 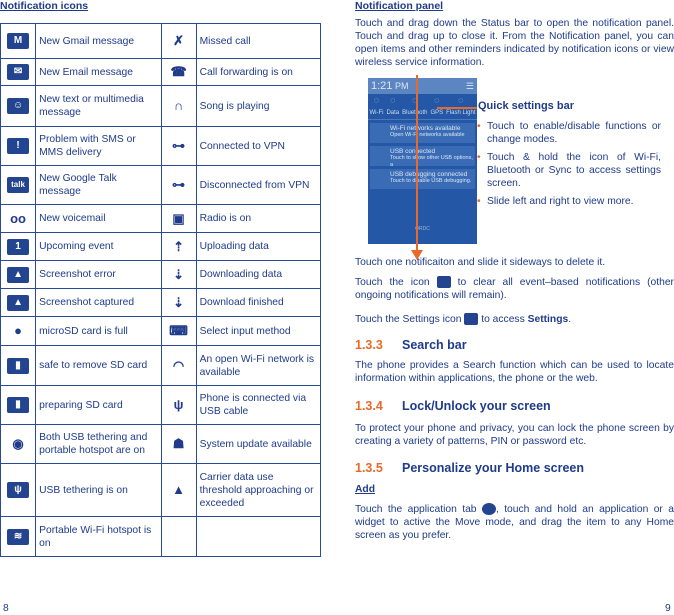 What do you see at coordinates (98, 302) in the screenshot?
I see `icon-description: Screenshot captured` at bounding box center [98, 302].